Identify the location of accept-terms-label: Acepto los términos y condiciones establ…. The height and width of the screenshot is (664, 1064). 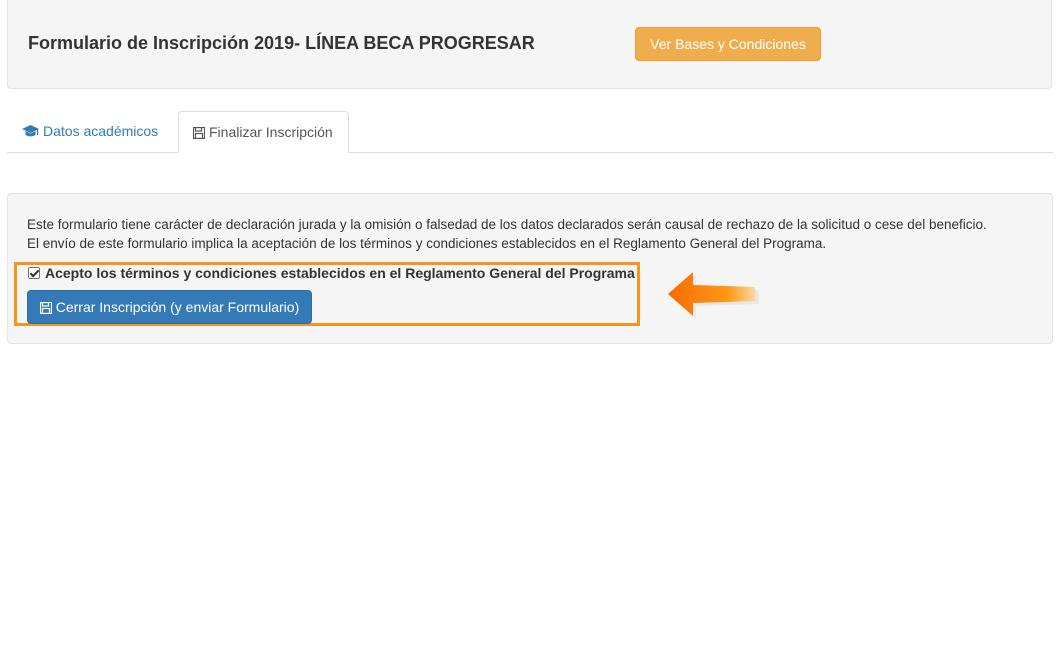
(340, 273).